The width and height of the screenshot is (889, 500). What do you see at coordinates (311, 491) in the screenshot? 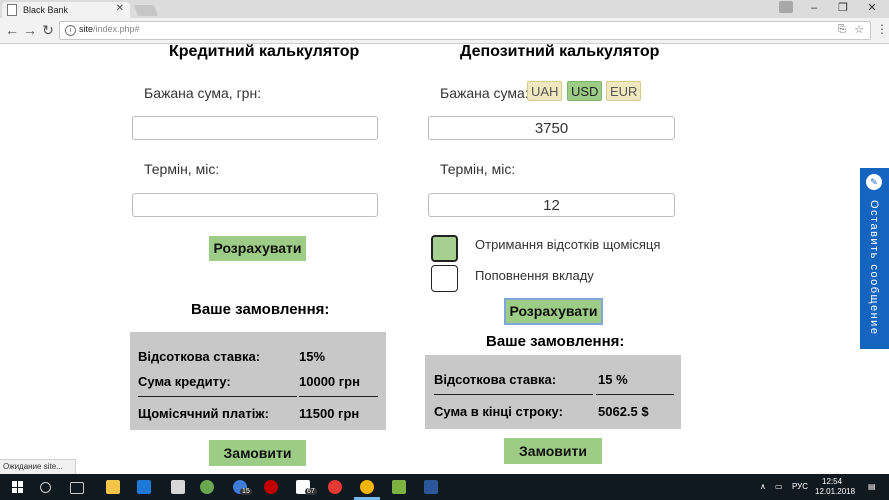
I see `badge-count: 67` at bounding box center [311, 491].